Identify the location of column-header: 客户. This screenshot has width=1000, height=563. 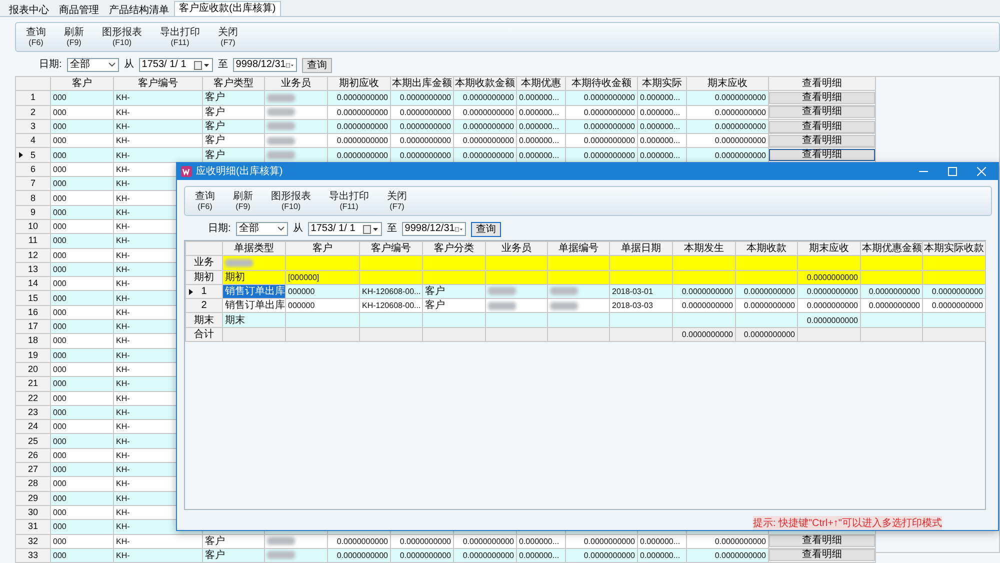
(323, 249).